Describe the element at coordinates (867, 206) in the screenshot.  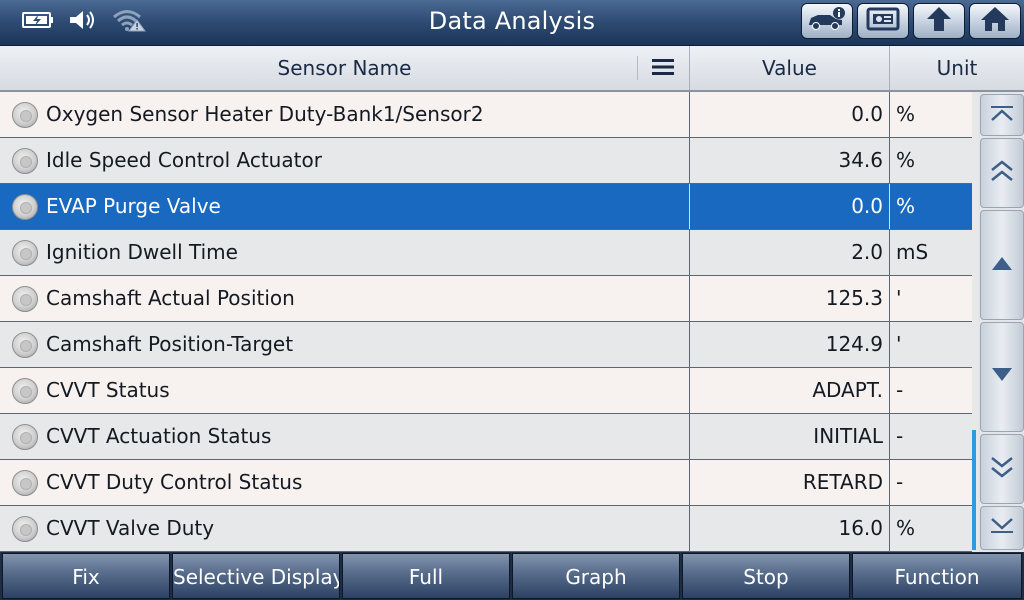
I see `sensor-value: 0.0` at that location.